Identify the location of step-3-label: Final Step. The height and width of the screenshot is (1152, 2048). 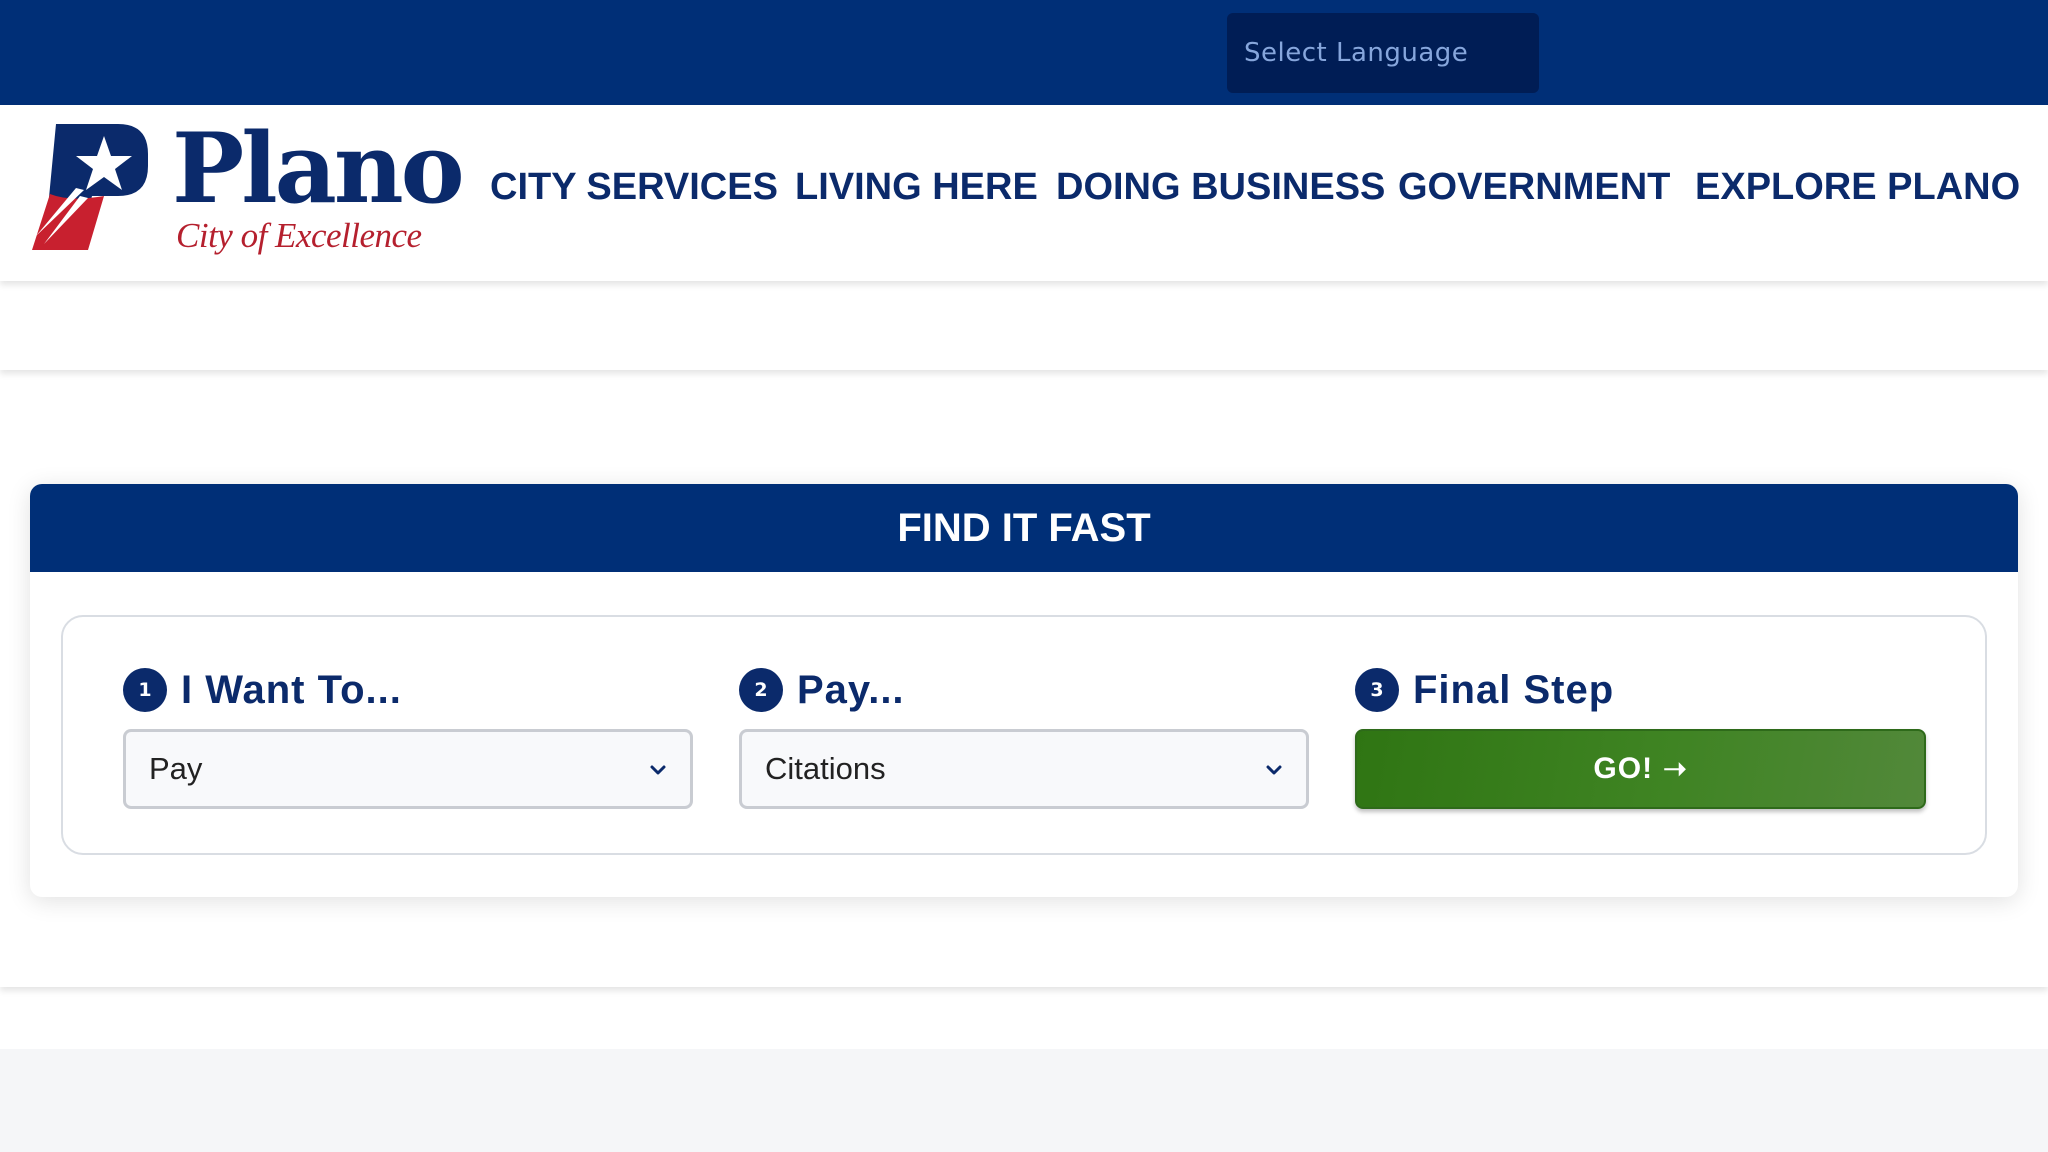
(1514, 690).